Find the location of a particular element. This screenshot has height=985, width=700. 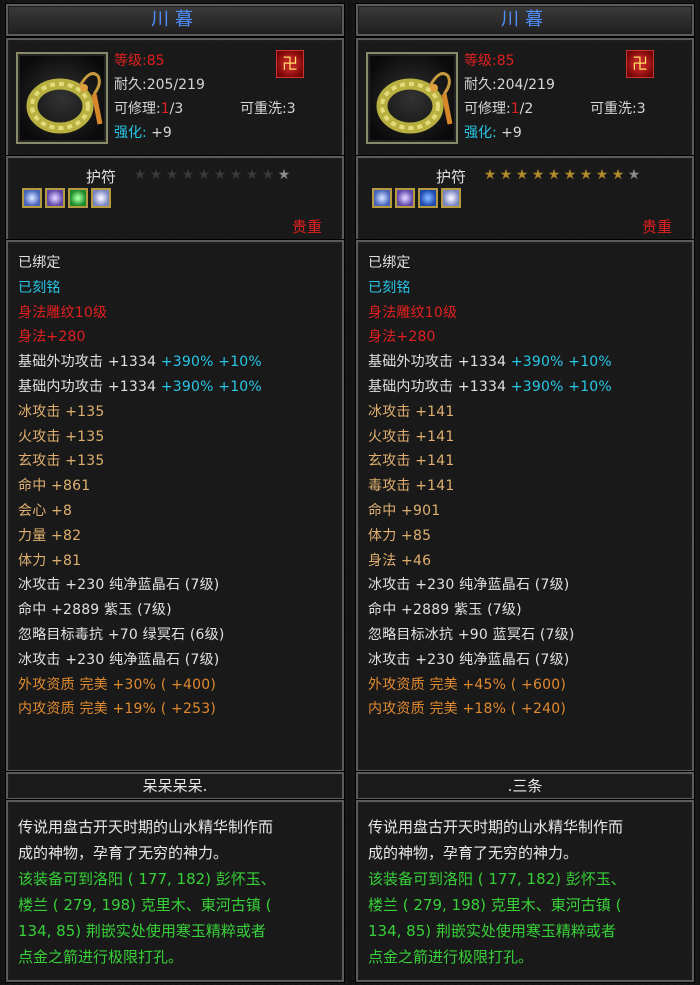

description-line: 134, 85) 荆嵌实处使用寒玉精粹或者 is located at coordinates (142, 931).